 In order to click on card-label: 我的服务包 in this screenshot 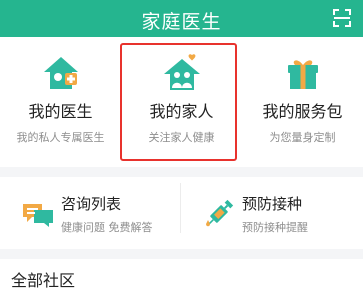, I will do `click(302, 111)`.